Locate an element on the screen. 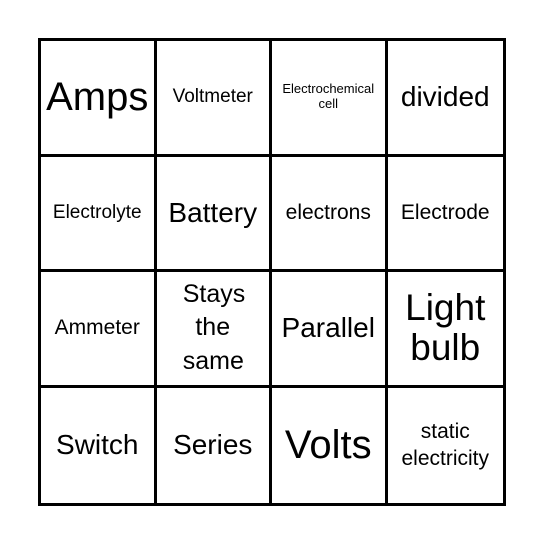 Image resolution: width=544 pixels, height=544 pixels. bingo-cell: Stays the same is located at coordinates (214, 330).